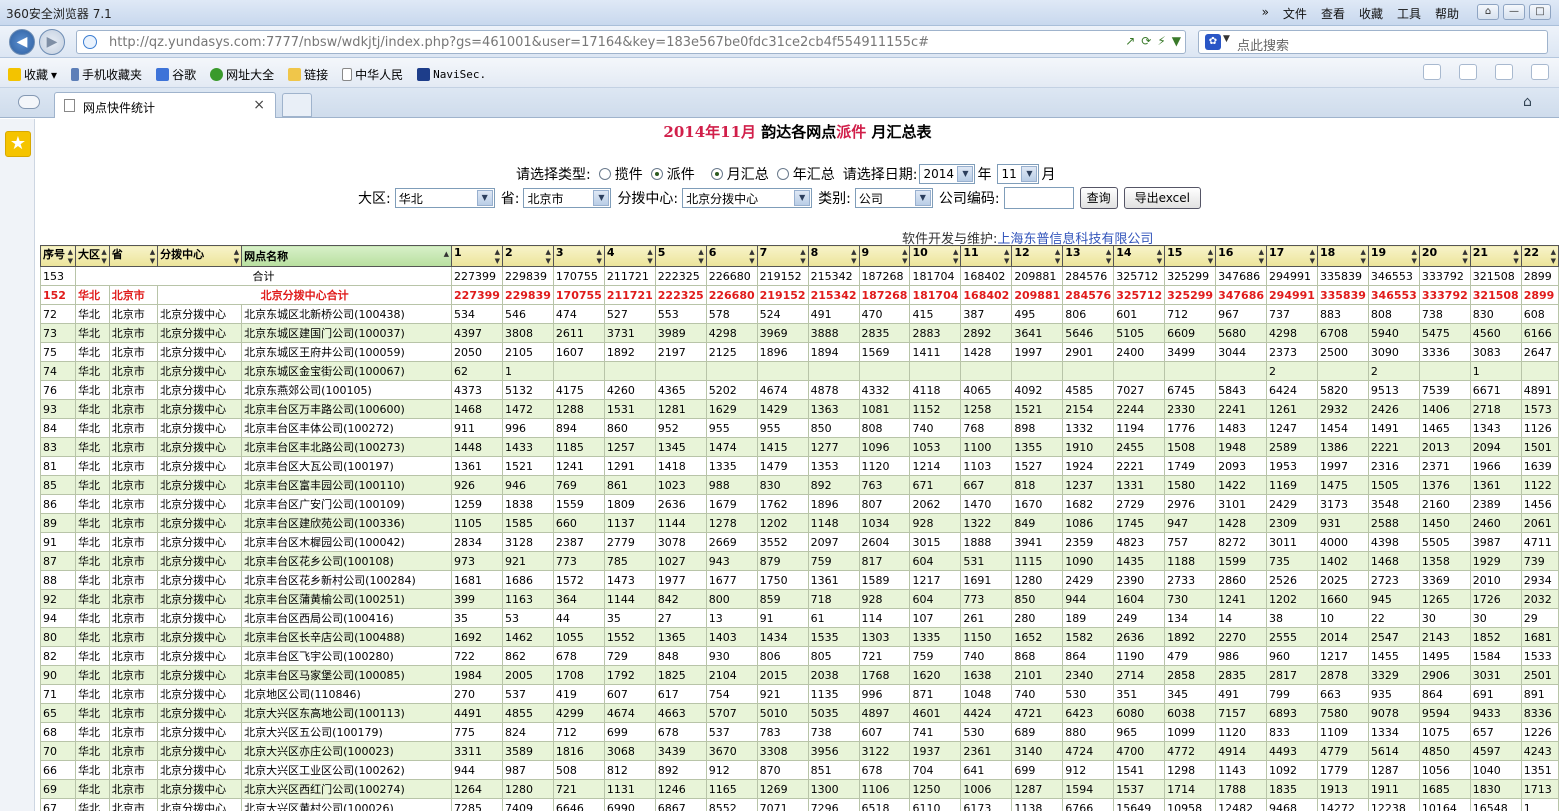  What do you see at coordinates (1540, 72) in the screenshot?
I see `screenshot-icon` at bounding box center [1540, 72].